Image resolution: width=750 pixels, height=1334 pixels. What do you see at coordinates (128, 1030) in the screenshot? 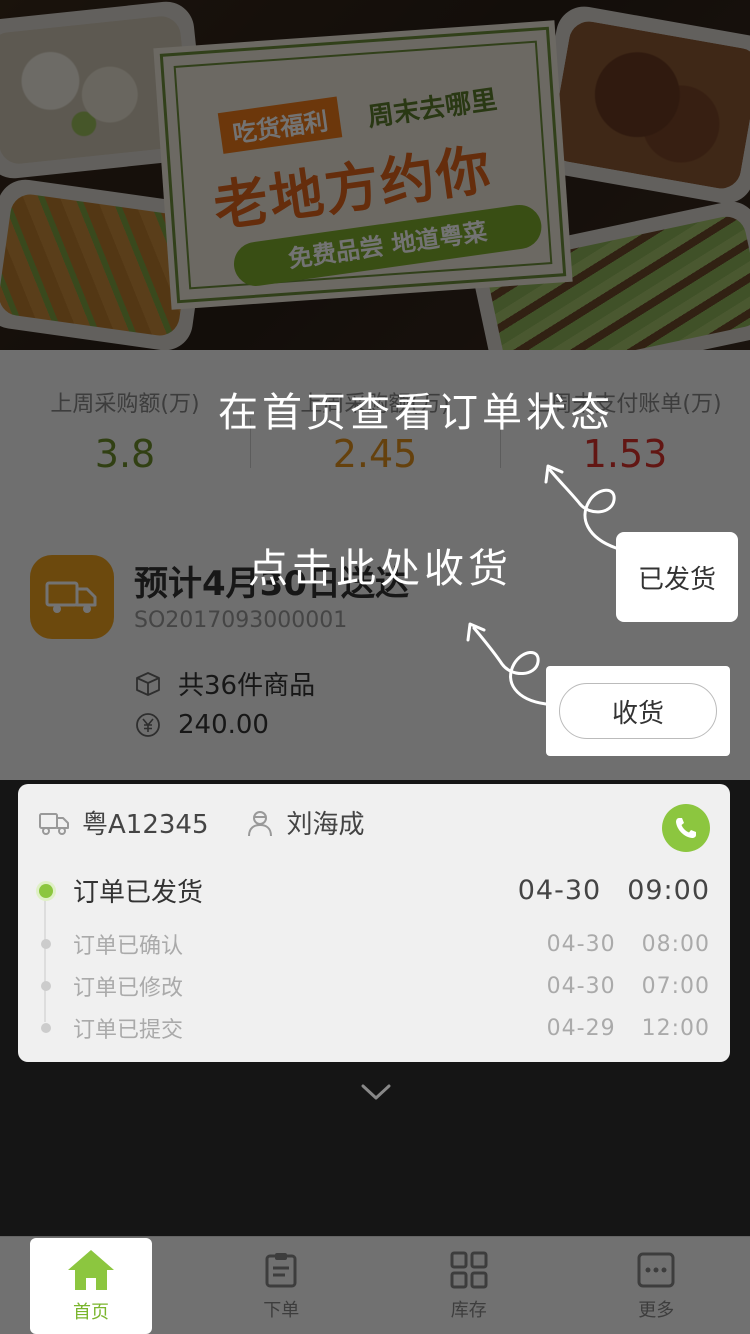
I see `event-label: 订单已提交` at bounding box center [128, 1030].